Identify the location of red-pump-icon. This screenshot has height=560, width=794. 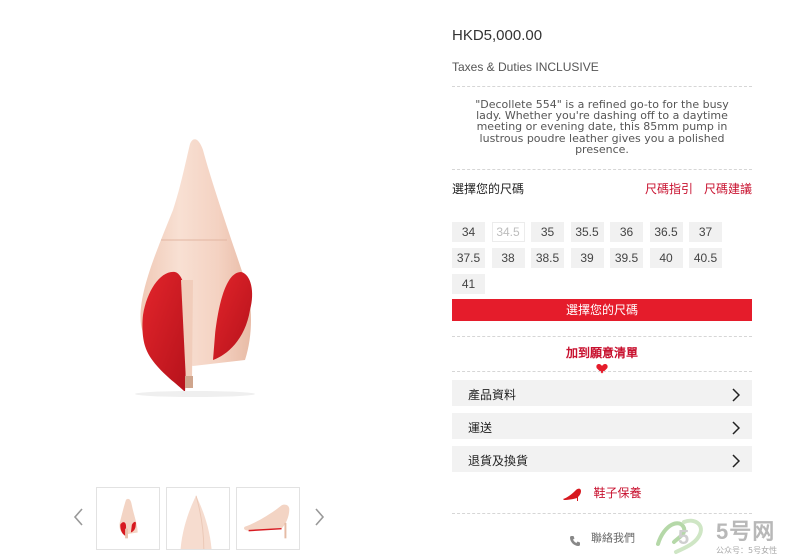
(572, 493).